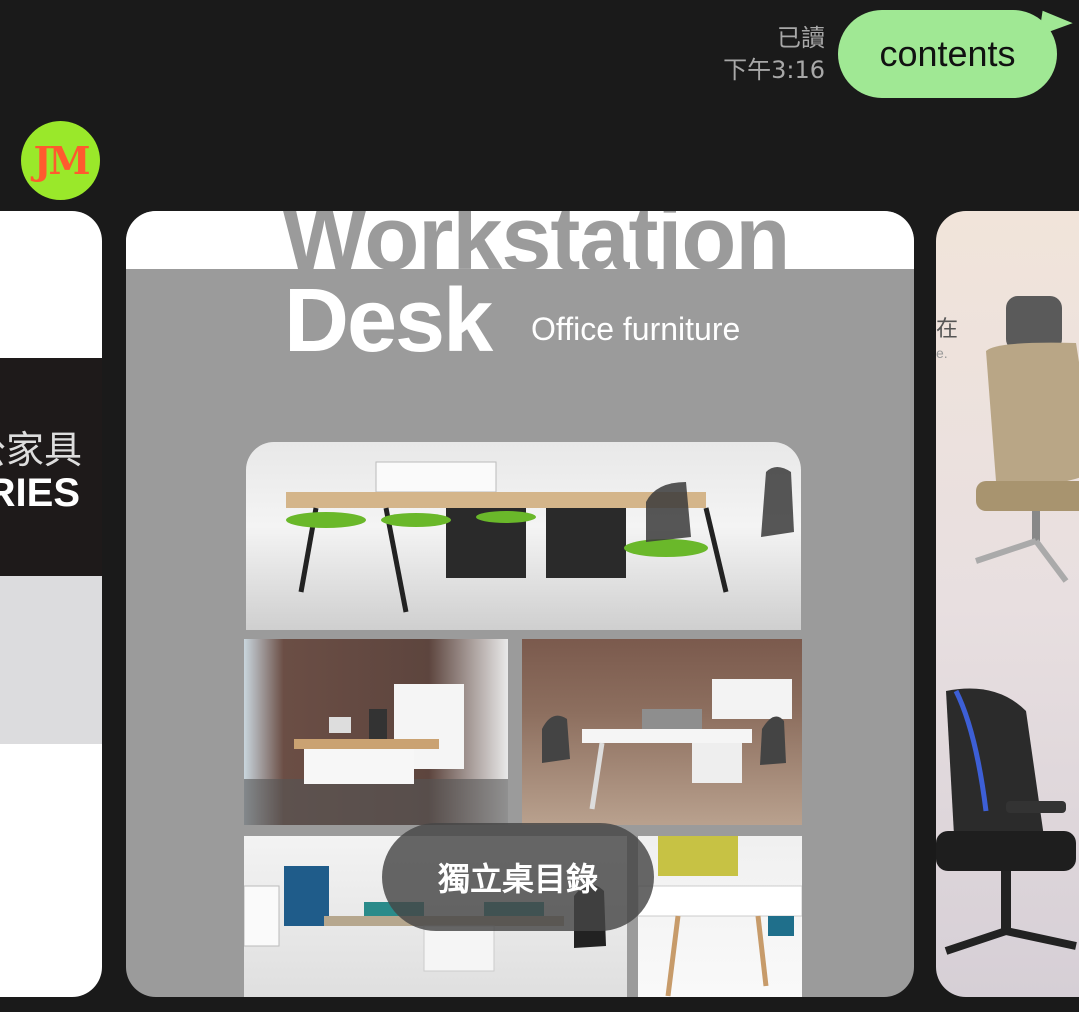 Image resolution: width=1079 pixels, height=1012 pixels. What do you see at coordinates (662, 732) in the screenshot?
I see `photo-open-office-workstation` at bounding box center [662, 732].